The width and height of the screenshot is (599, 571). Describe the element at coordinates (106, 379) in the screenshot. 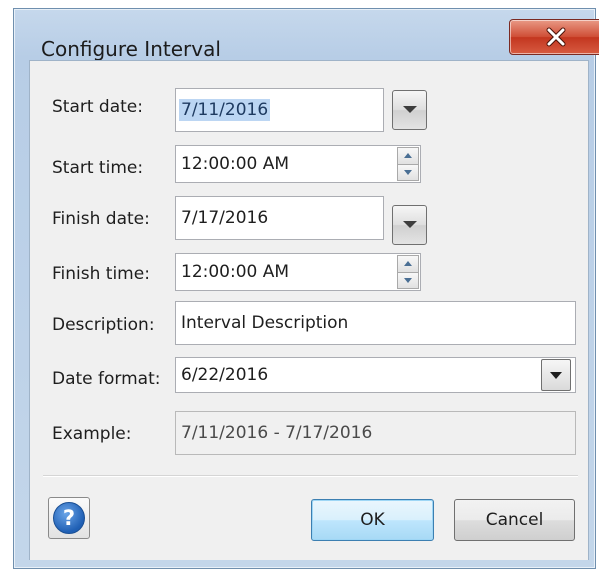

I see `date-format-label: Date format:` at that location.